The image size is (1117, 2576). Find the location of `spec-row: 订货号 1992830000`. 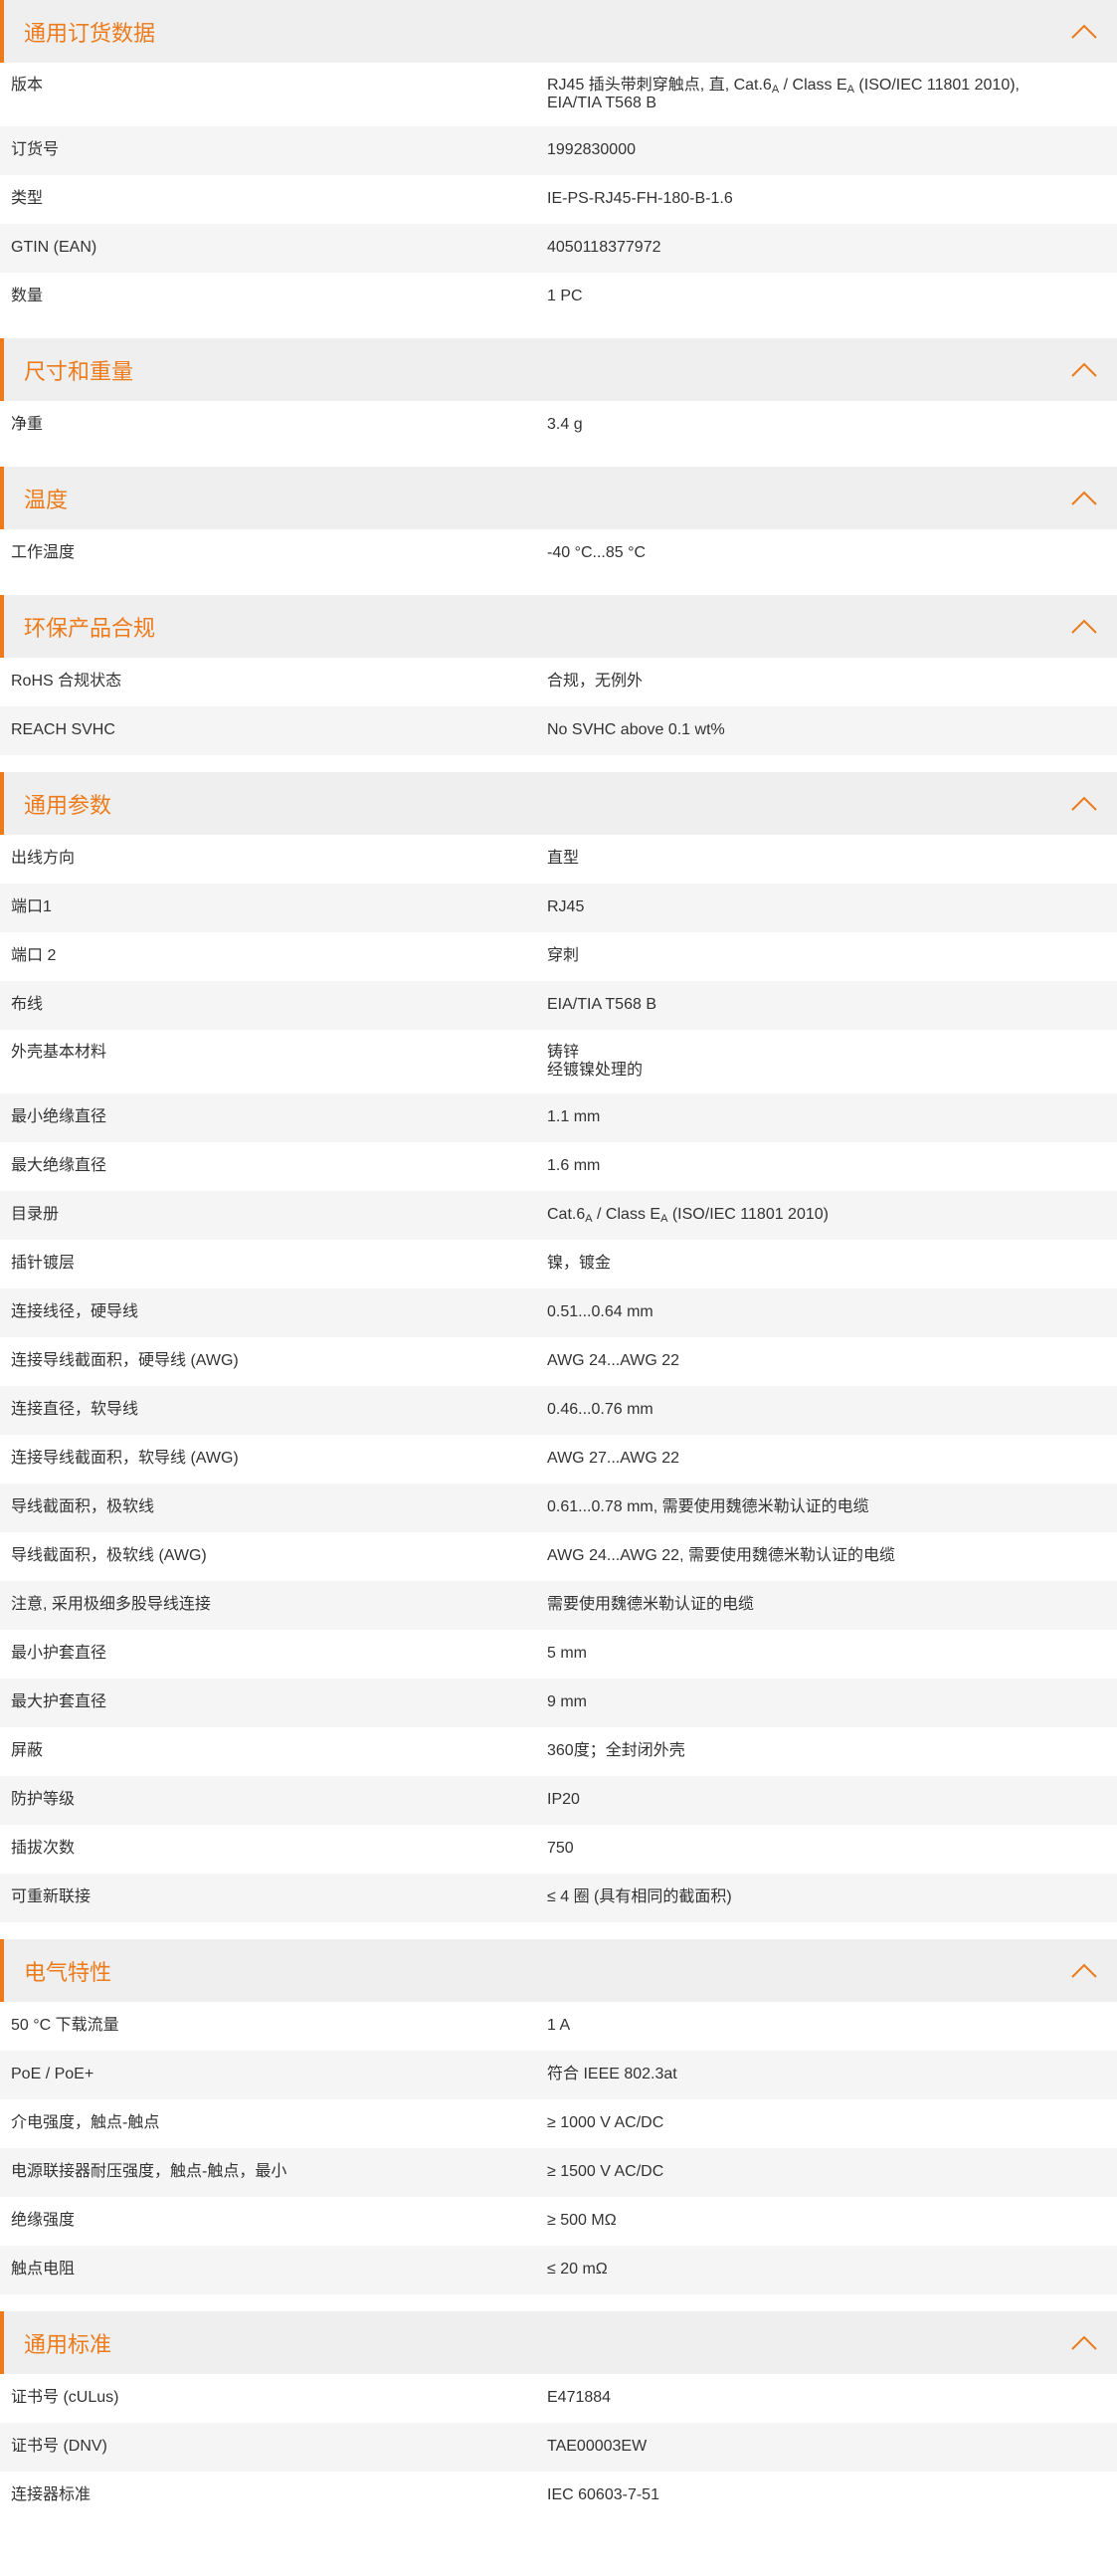

spec-row: 订货号 1992830000 is located at coordinates (558, 150).